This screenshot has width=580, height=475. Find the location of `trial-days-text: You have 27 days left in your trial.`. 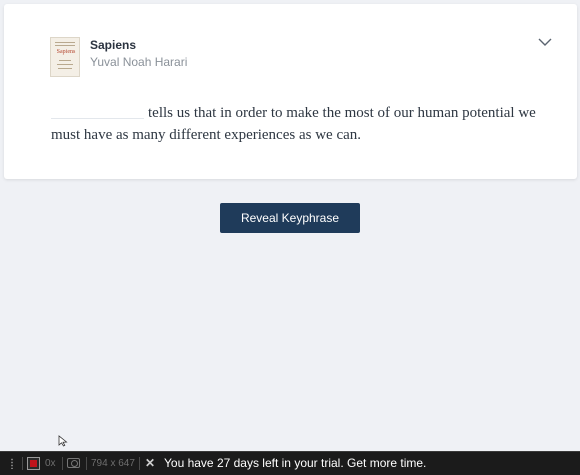

trial-days-text: You have 27 days left in your trial. is located at coordinates (254, 463).